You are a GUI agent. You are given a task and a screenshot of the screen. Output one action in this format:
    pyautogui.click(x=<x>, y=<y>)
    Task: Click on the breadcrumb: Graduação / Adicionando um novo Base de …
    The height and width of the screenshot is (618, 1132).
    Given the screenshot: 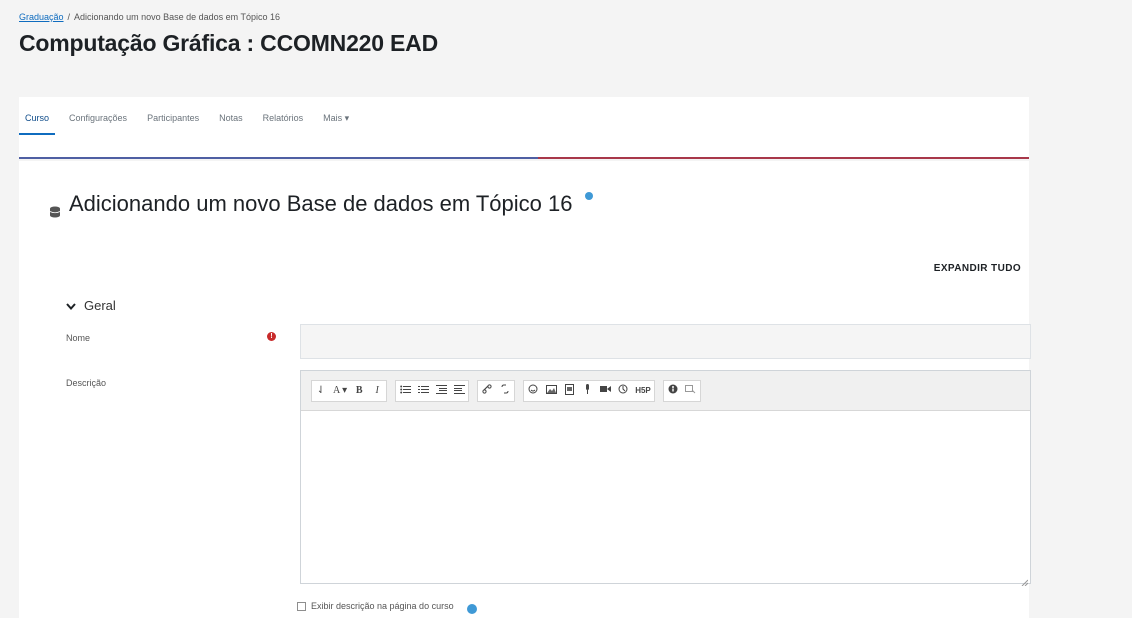 What is the action you would take?
    pyautogui.click(x=539, y=17)
    